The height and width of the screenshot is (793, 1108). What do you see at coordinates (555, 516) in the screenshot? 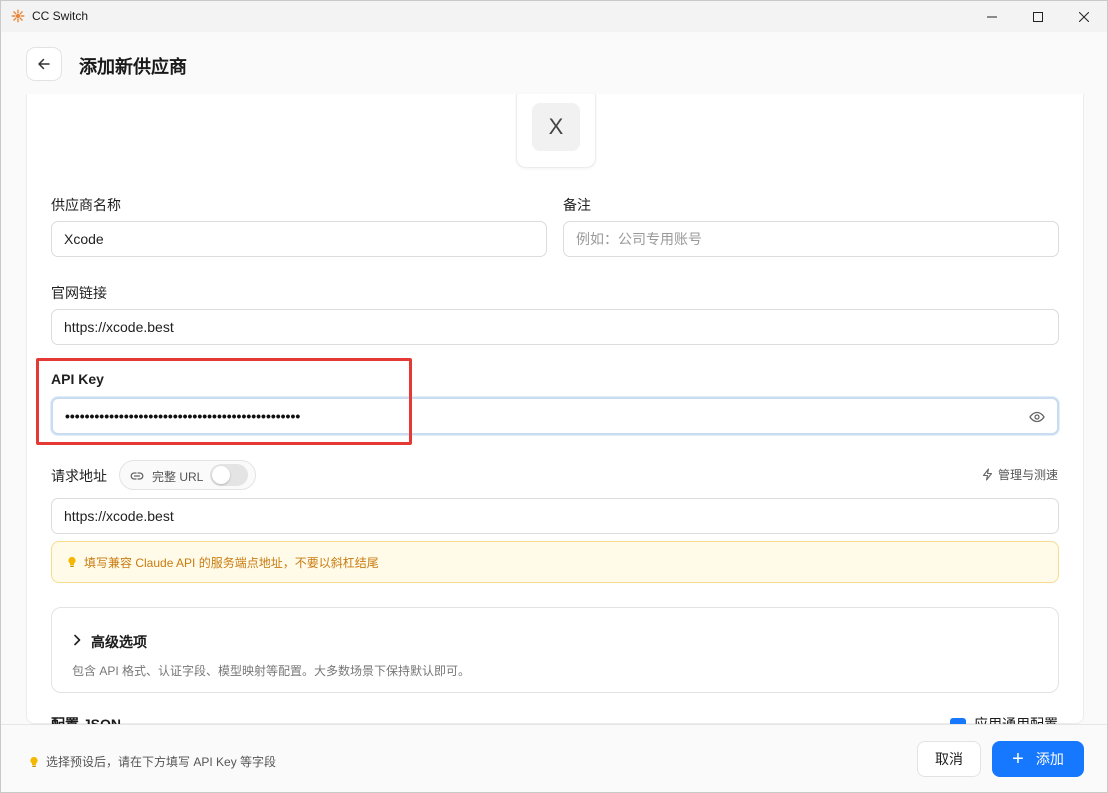
I see `endpoint-url-input: https://xcode.best` at bounding box center [555, 516].